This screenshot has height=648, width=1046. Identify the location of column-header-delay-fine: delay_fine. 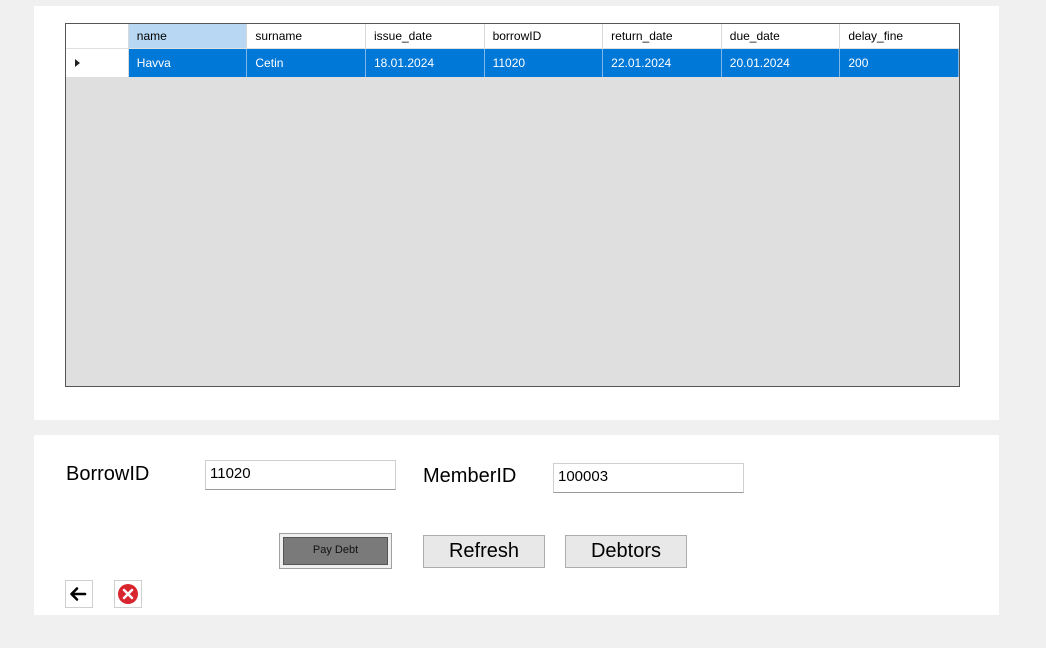
(899, 36).